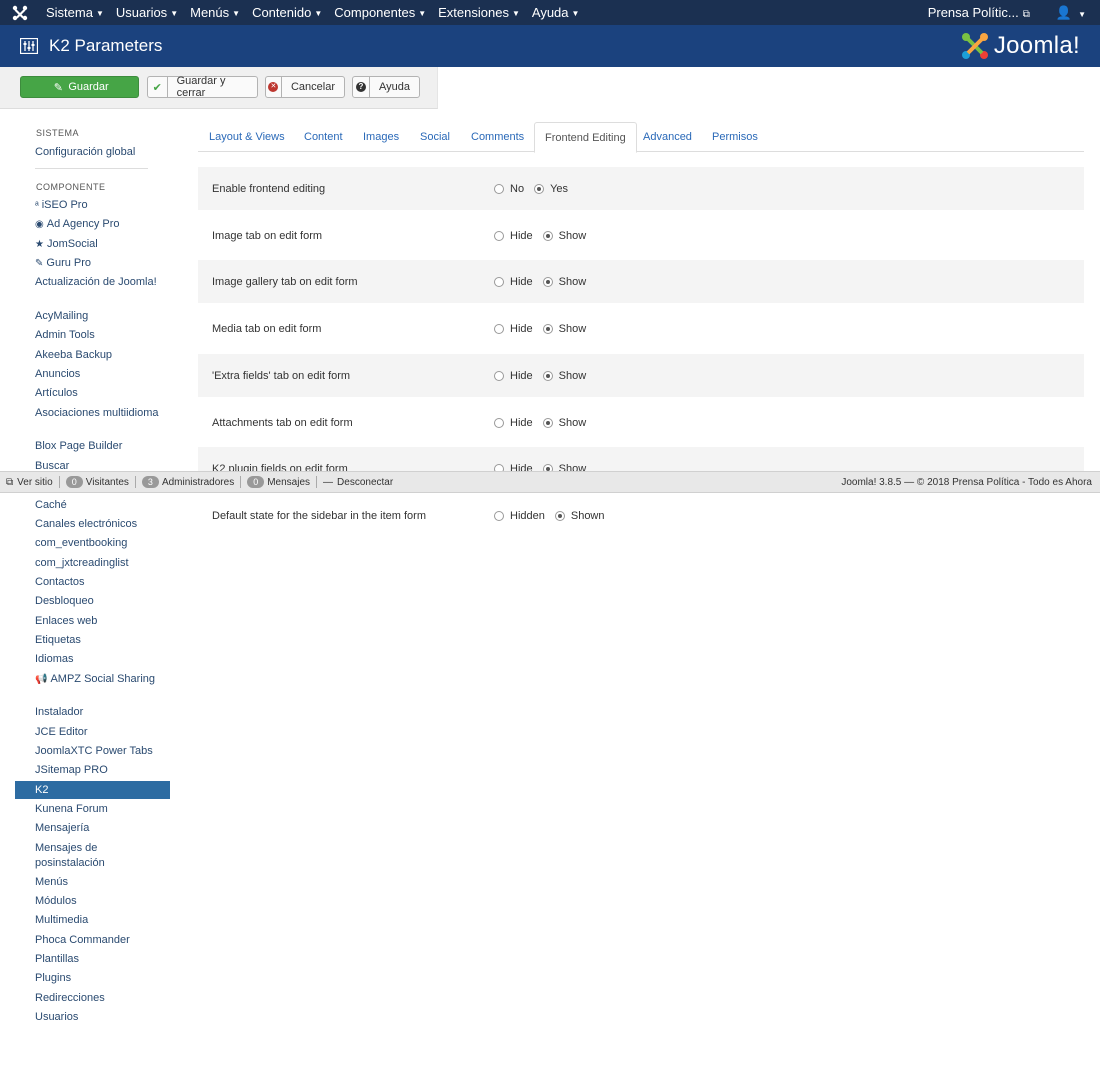 This screenshot has width=1100, height=1082. I want to click on radio-label: No, so click(517, 188).